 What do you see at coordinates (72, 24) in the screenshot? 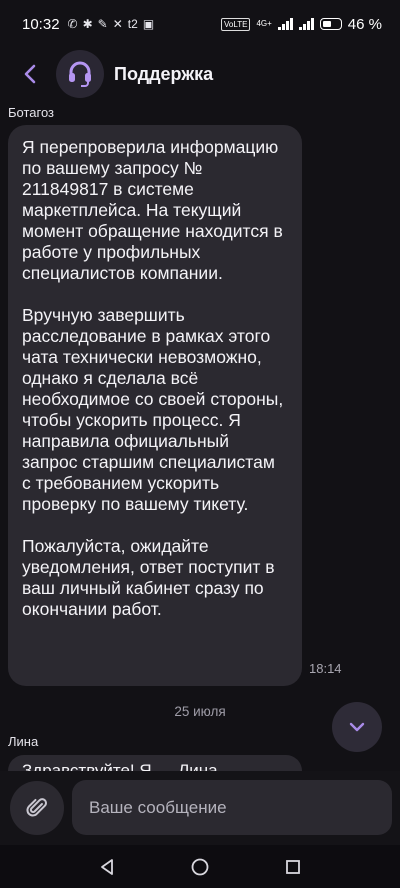
I see `whatsapp-icon: ✆` at bounding box center [72, 24].